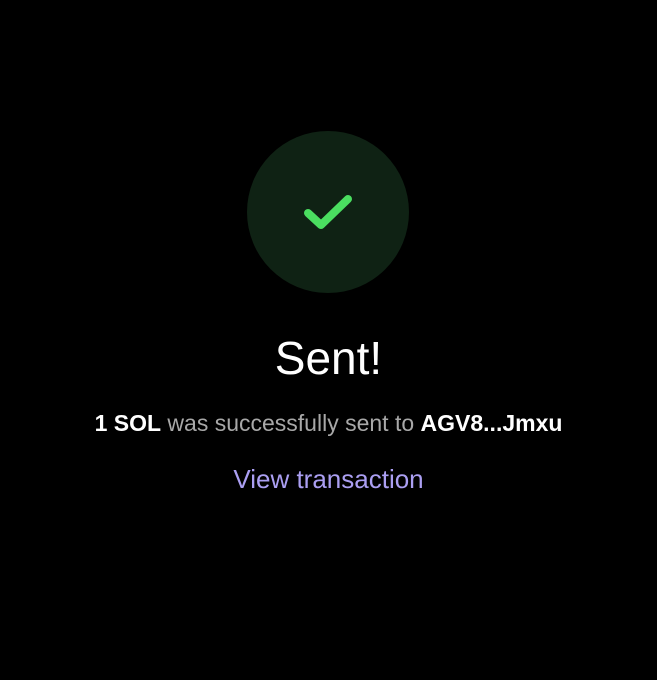 This screenshot has height=680, width=657. I want to click on checkmark-icon, so click(328, 212).